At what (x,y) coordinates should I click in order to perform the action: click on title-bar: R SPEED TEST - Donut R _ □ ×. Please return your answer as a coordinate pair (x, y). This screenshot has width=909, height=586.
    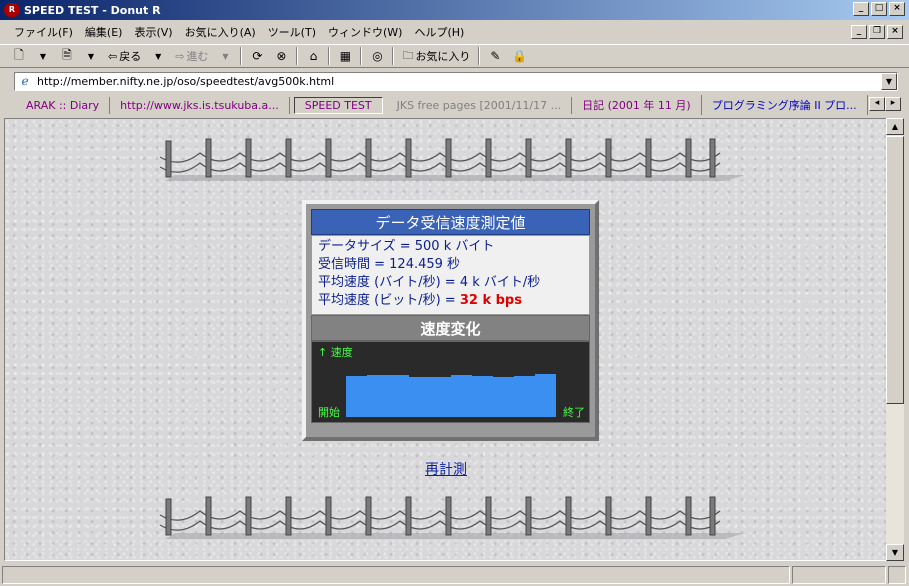
    Looking at the image, I should click on (454, 10).